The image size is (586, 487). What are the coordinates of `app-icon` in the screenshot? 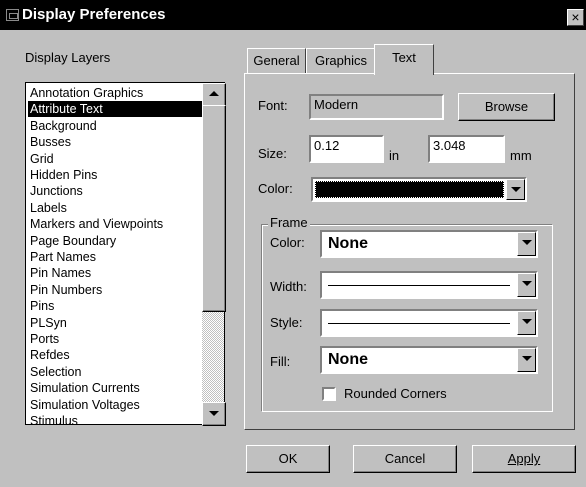 It's located at (12, 15).